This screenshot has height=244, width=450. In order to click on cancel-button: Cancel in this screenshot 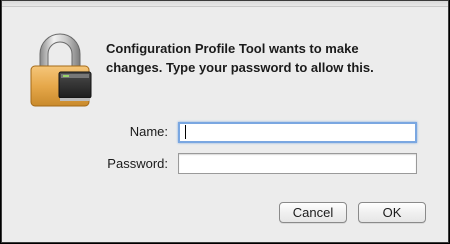, I will do `click(313, 212)`.